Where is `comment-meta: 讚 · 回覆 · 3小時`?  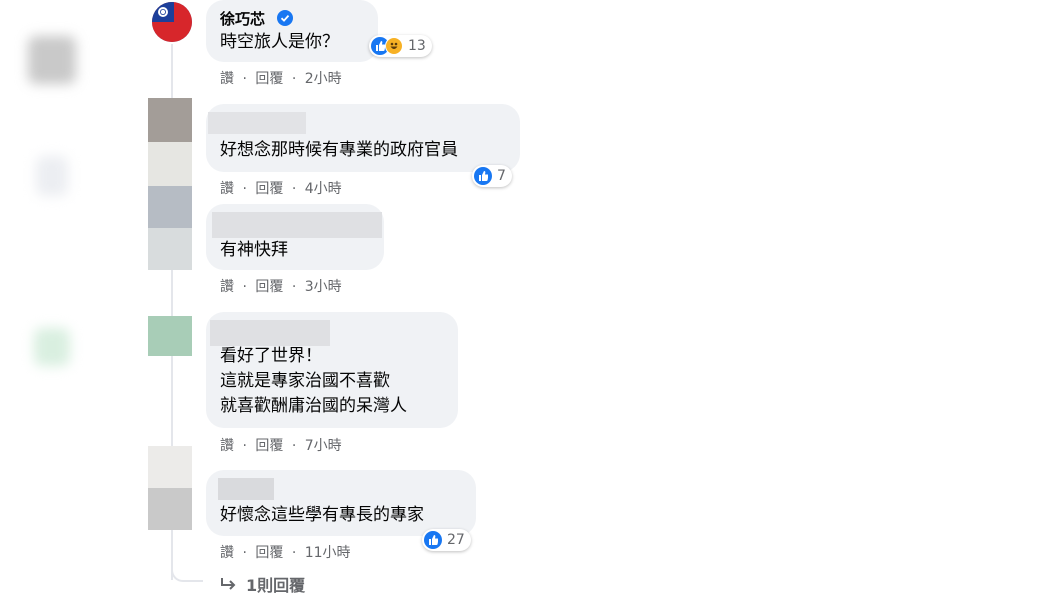
comment-meta: 讚 · 回覆 · 3小時 is located at coordinates (281, 286).